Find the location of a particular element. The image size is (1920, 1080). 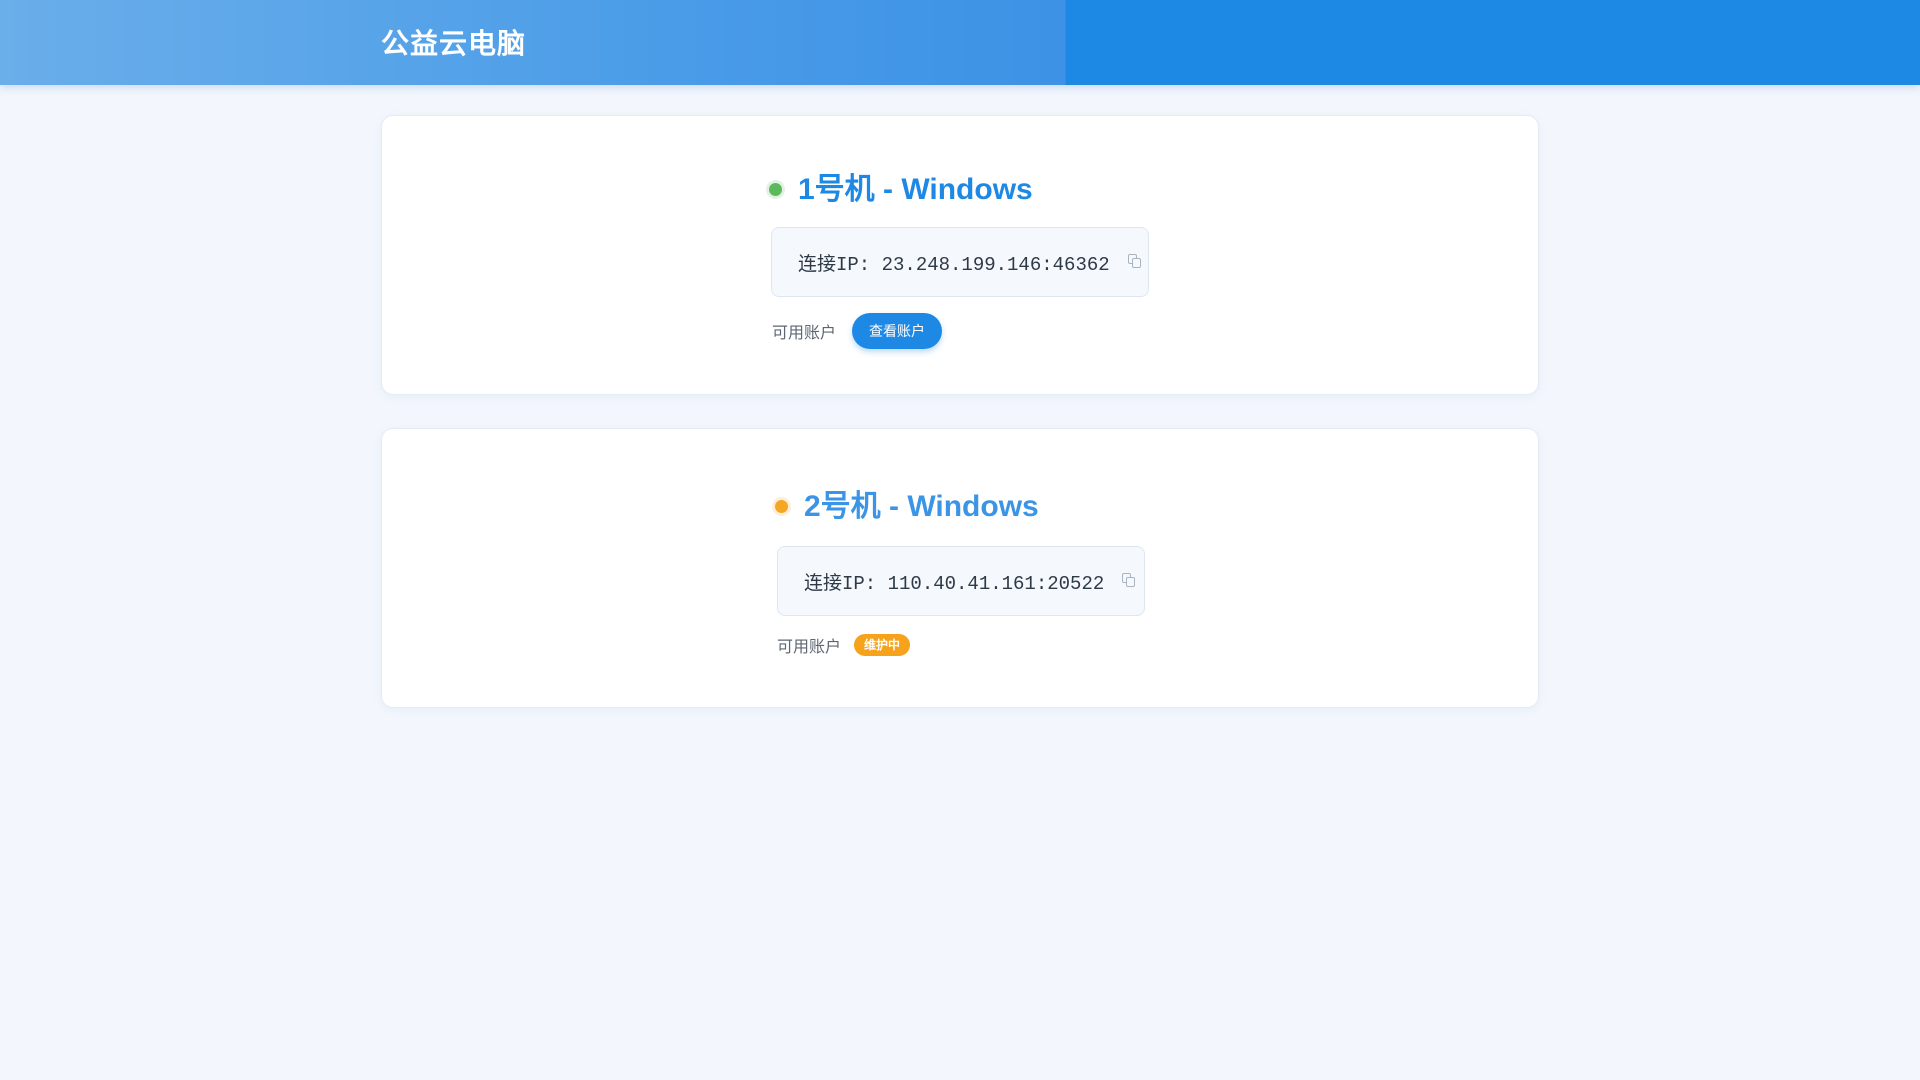

connection-ip-text: 连接IP: 23.248.199.146:46362 is located at coordinates (954, 264).